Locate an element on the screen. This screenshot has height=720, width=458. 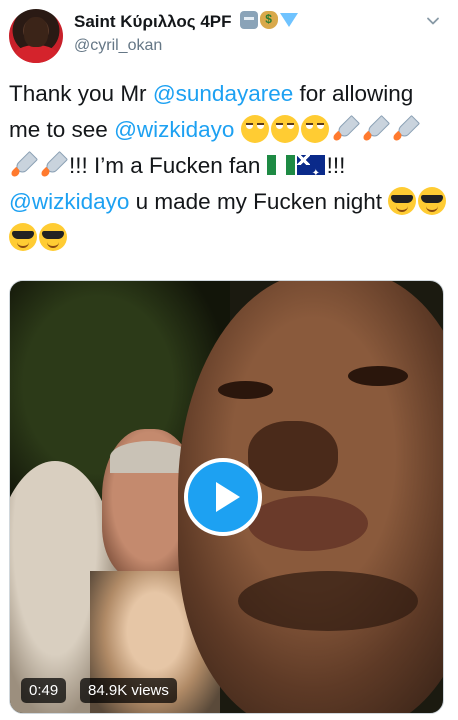
video-duration-badge: 0:49 is located at coordinates (44, 690).